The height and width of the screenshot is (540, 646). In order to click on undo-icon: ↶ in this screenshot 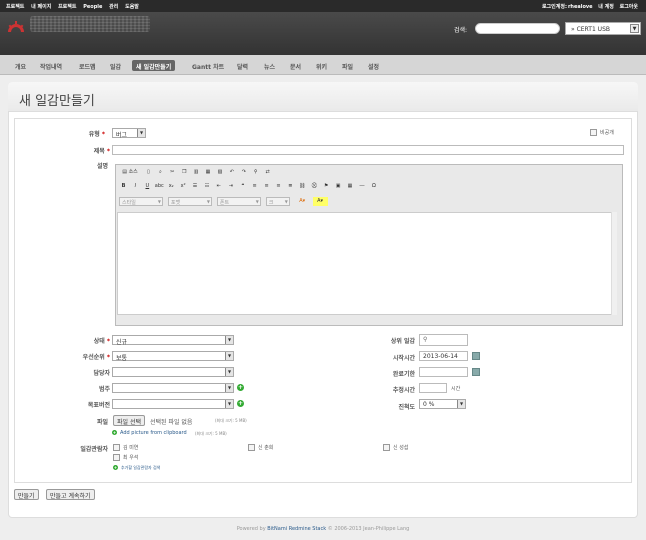, I will do `click(231, 172)`.